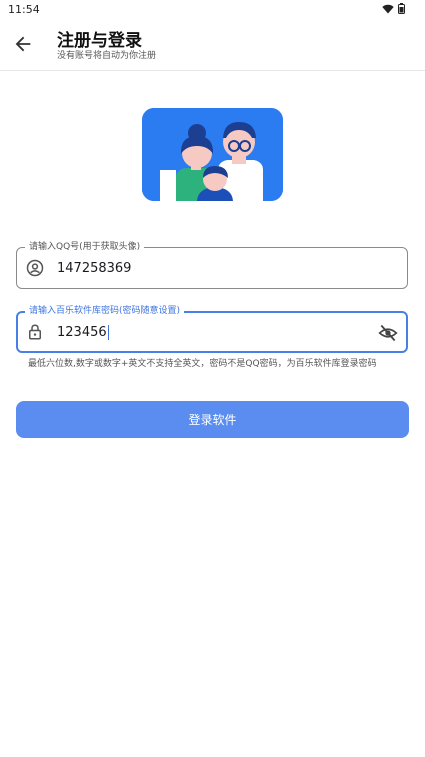  Describe the element at coordinates (108, 332) in the screenshot. I see `text-caret` at that location.